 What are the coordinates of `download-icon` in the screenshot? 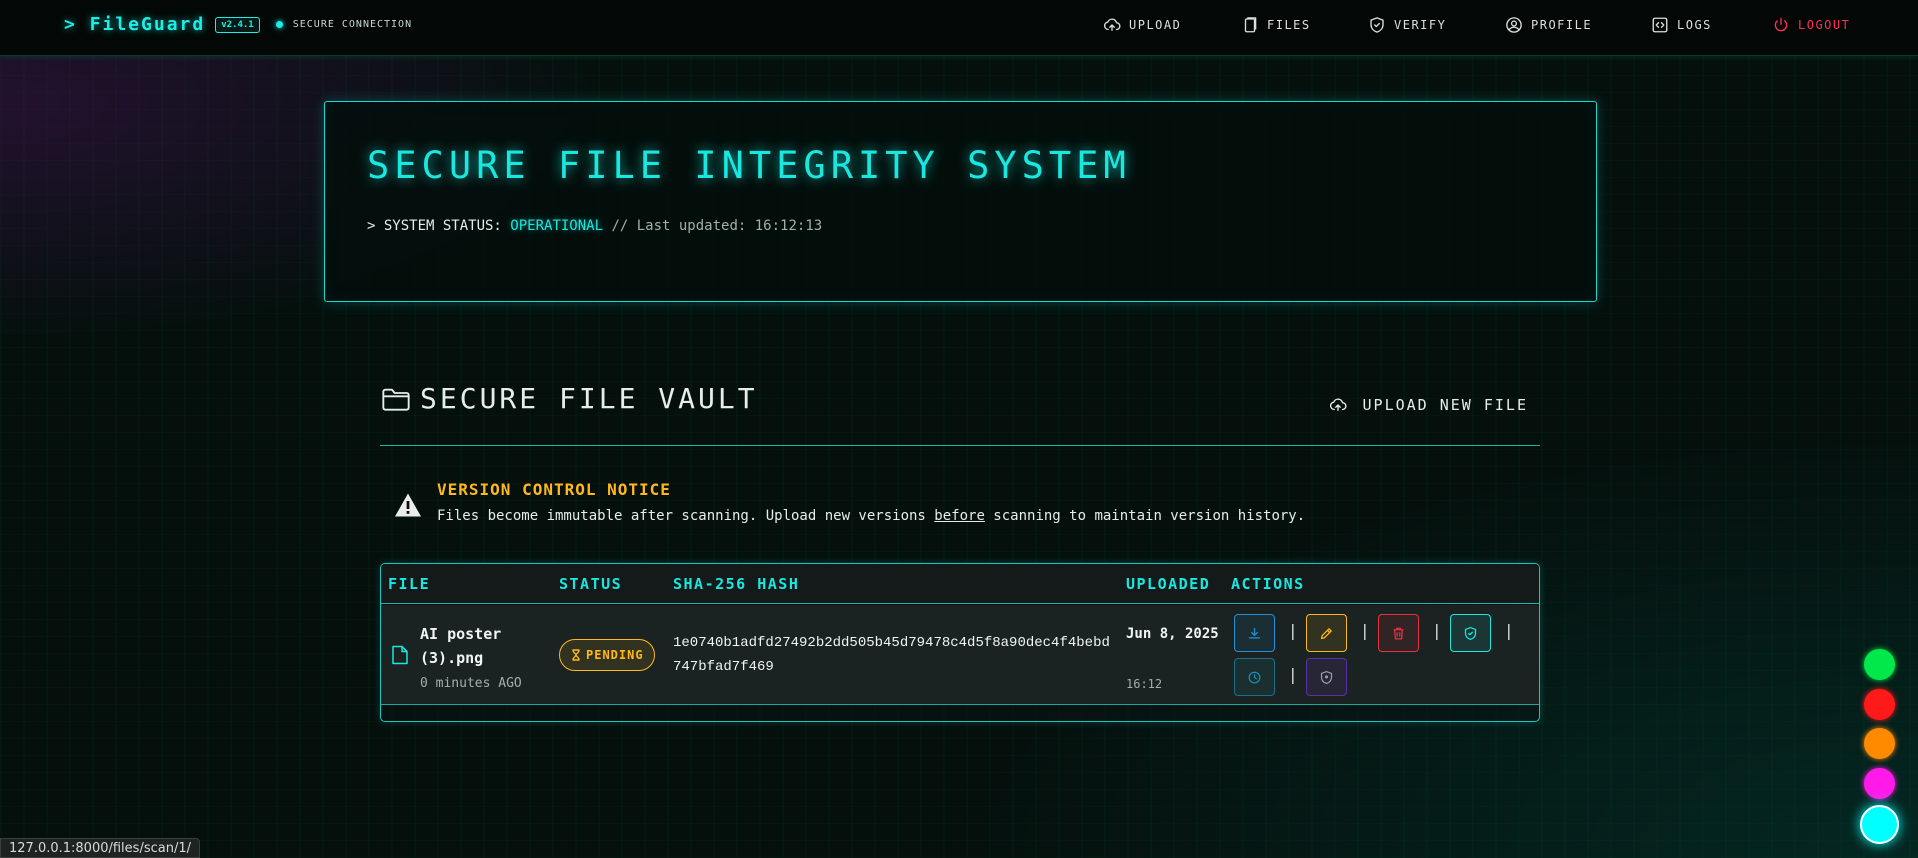 It's located at (1254, 632).